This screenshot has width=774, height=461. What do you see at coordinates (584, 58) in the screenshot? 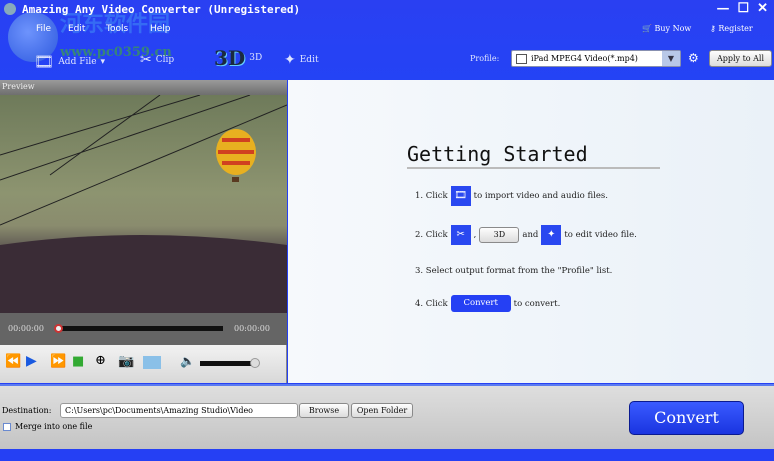
I see `profile-value: iPad MPEG4 Video(*.mp4)` at bounding box center [584, 58].